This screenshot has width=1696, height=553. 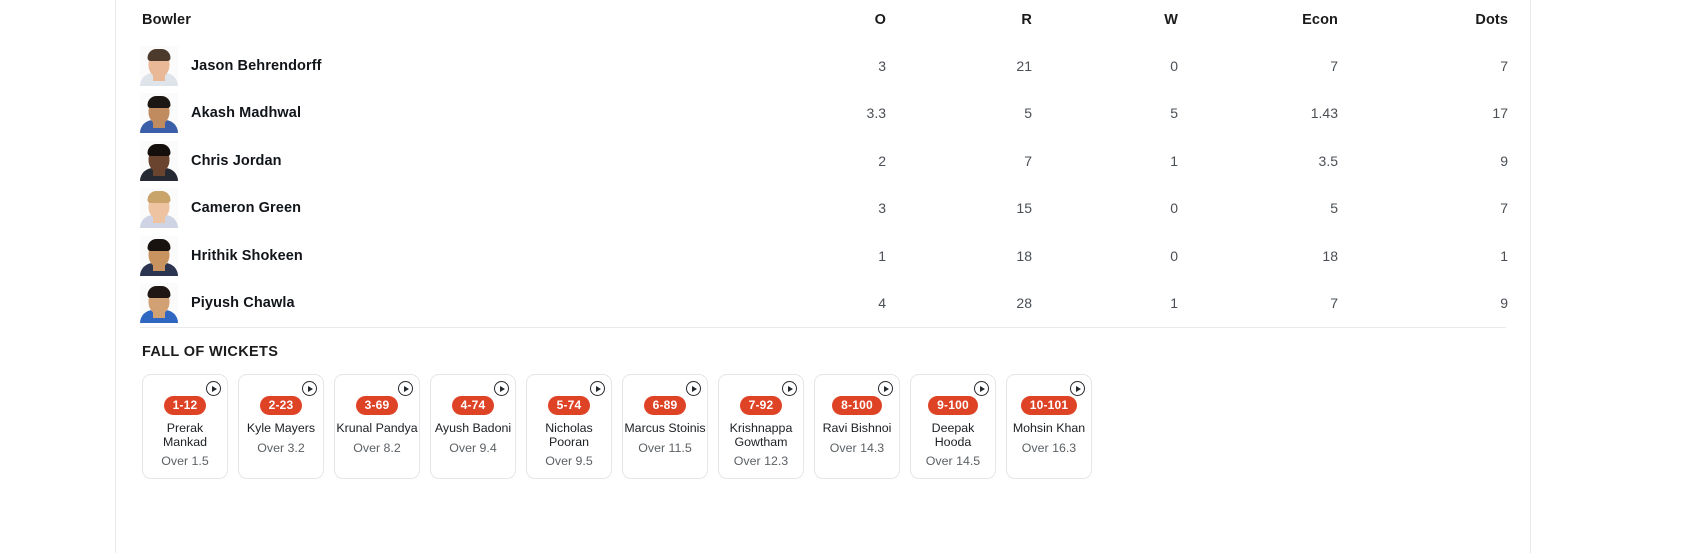 I want to click on wicket-over: Over 9.4, so click(x=473, y=447).